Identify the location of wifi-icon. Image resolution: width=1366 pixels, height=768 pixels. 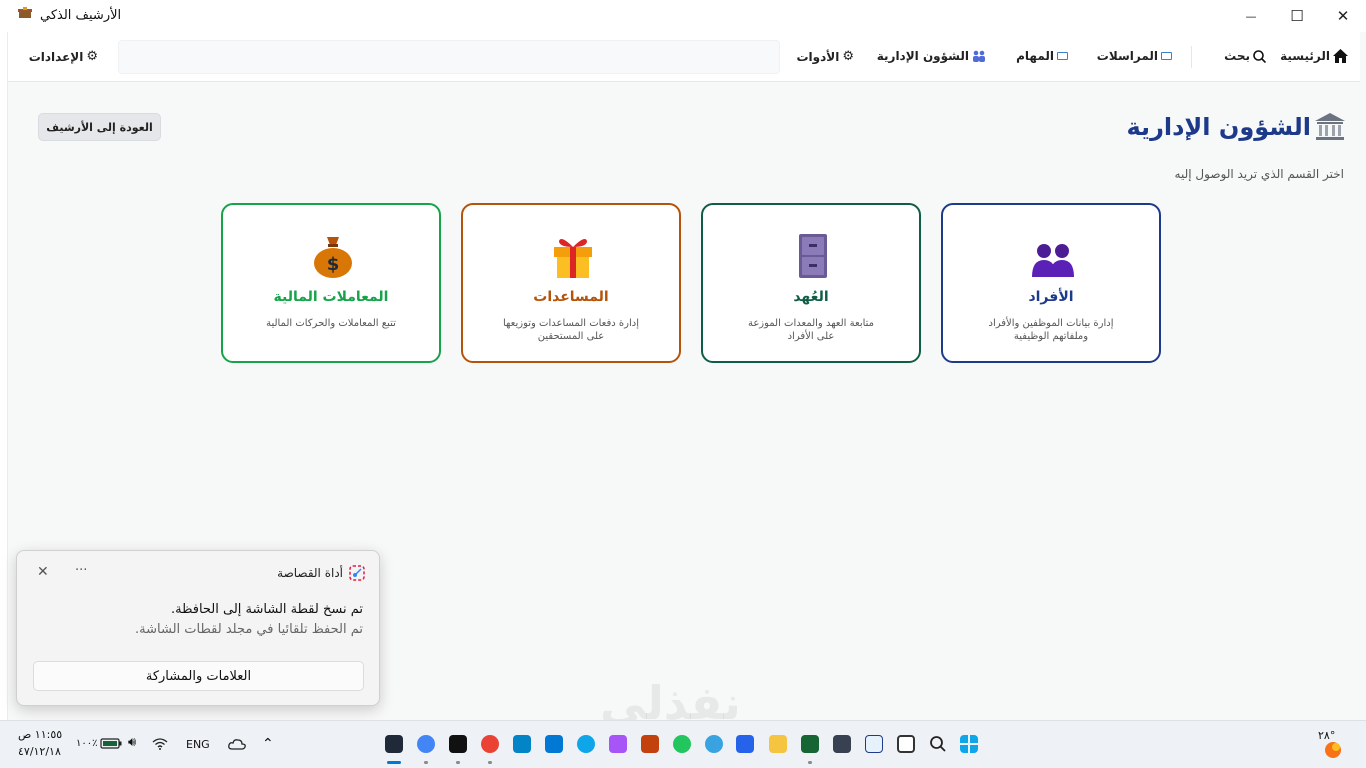
(160, 743).